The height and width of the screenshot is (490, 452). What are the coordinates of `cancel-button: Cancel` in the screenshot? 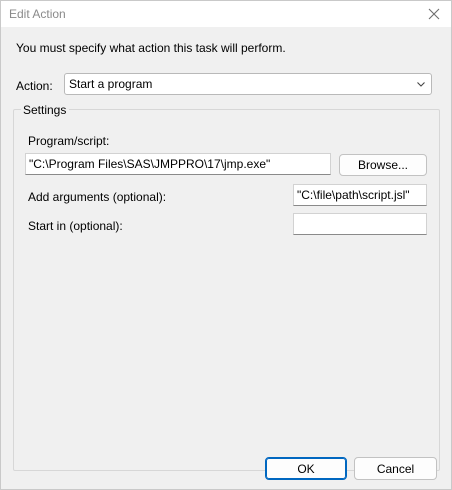 It's located at (395, 468).